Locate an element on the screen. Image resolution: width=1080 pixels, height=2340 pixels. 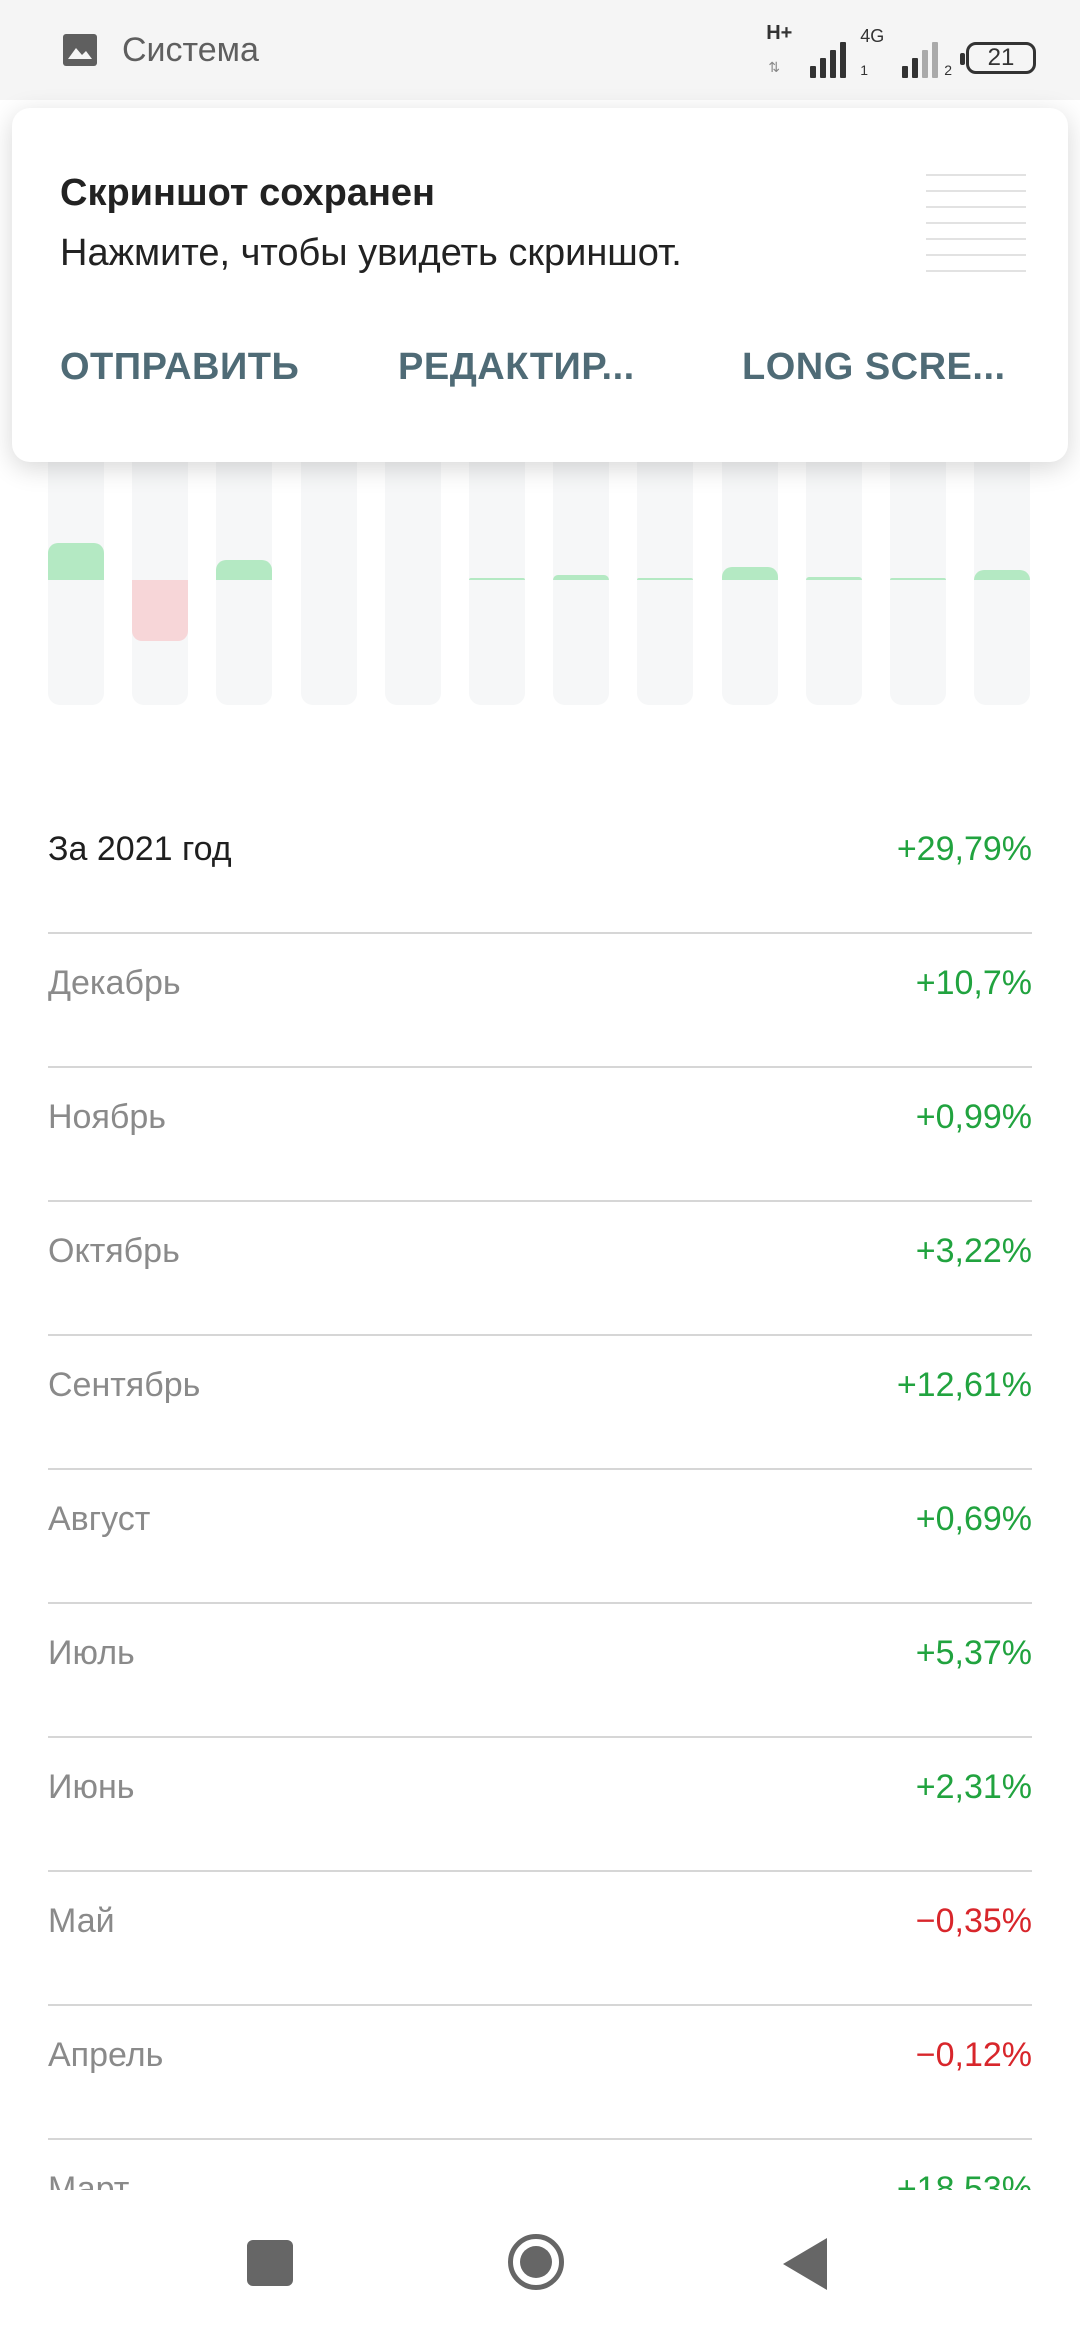
month-row: Июль +5,37% is located at coordinates (540, 1671).